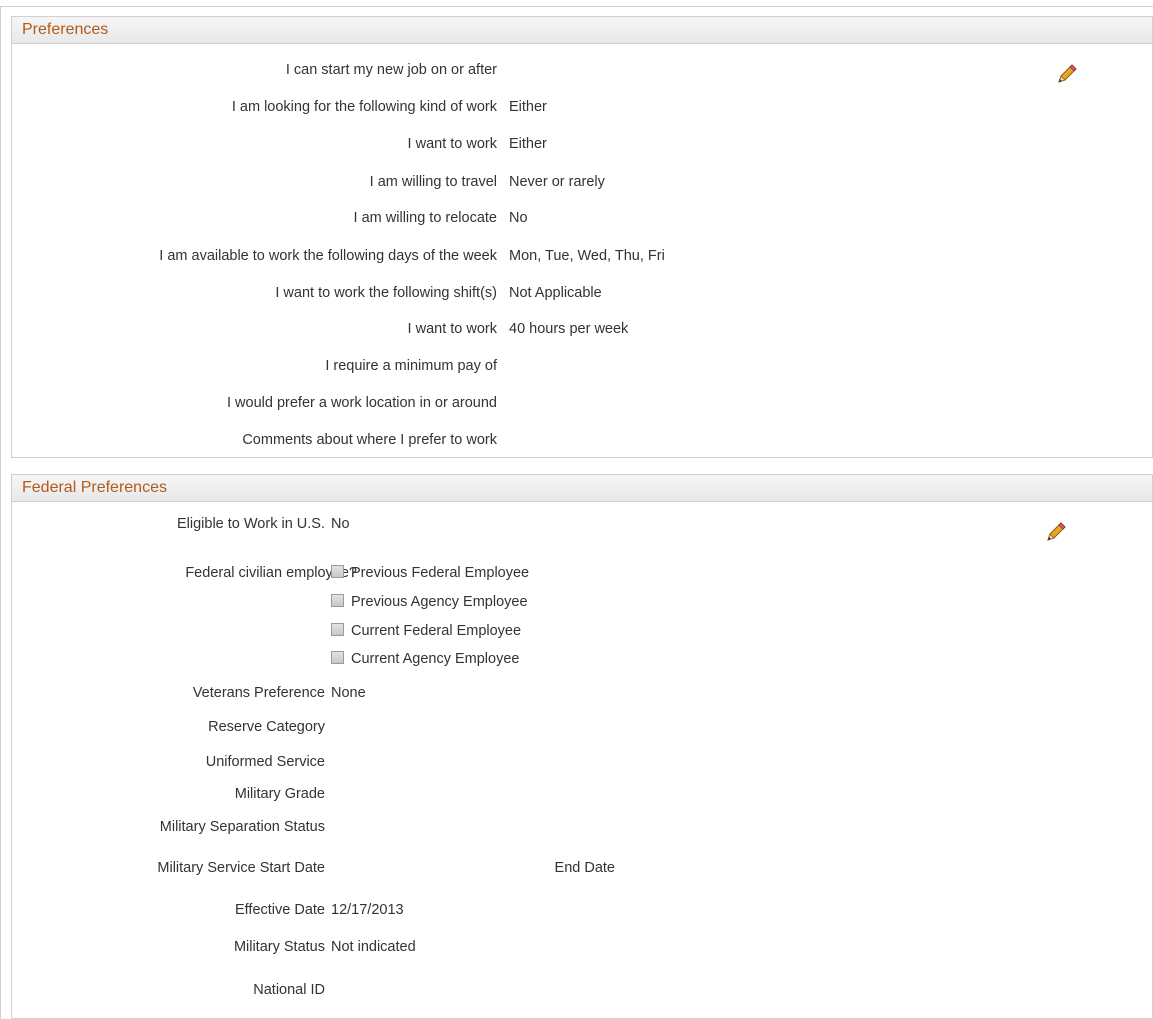 The image size is (1153, 1019). I want to click on reserve-label: Reserve Category, so click(266, 727).